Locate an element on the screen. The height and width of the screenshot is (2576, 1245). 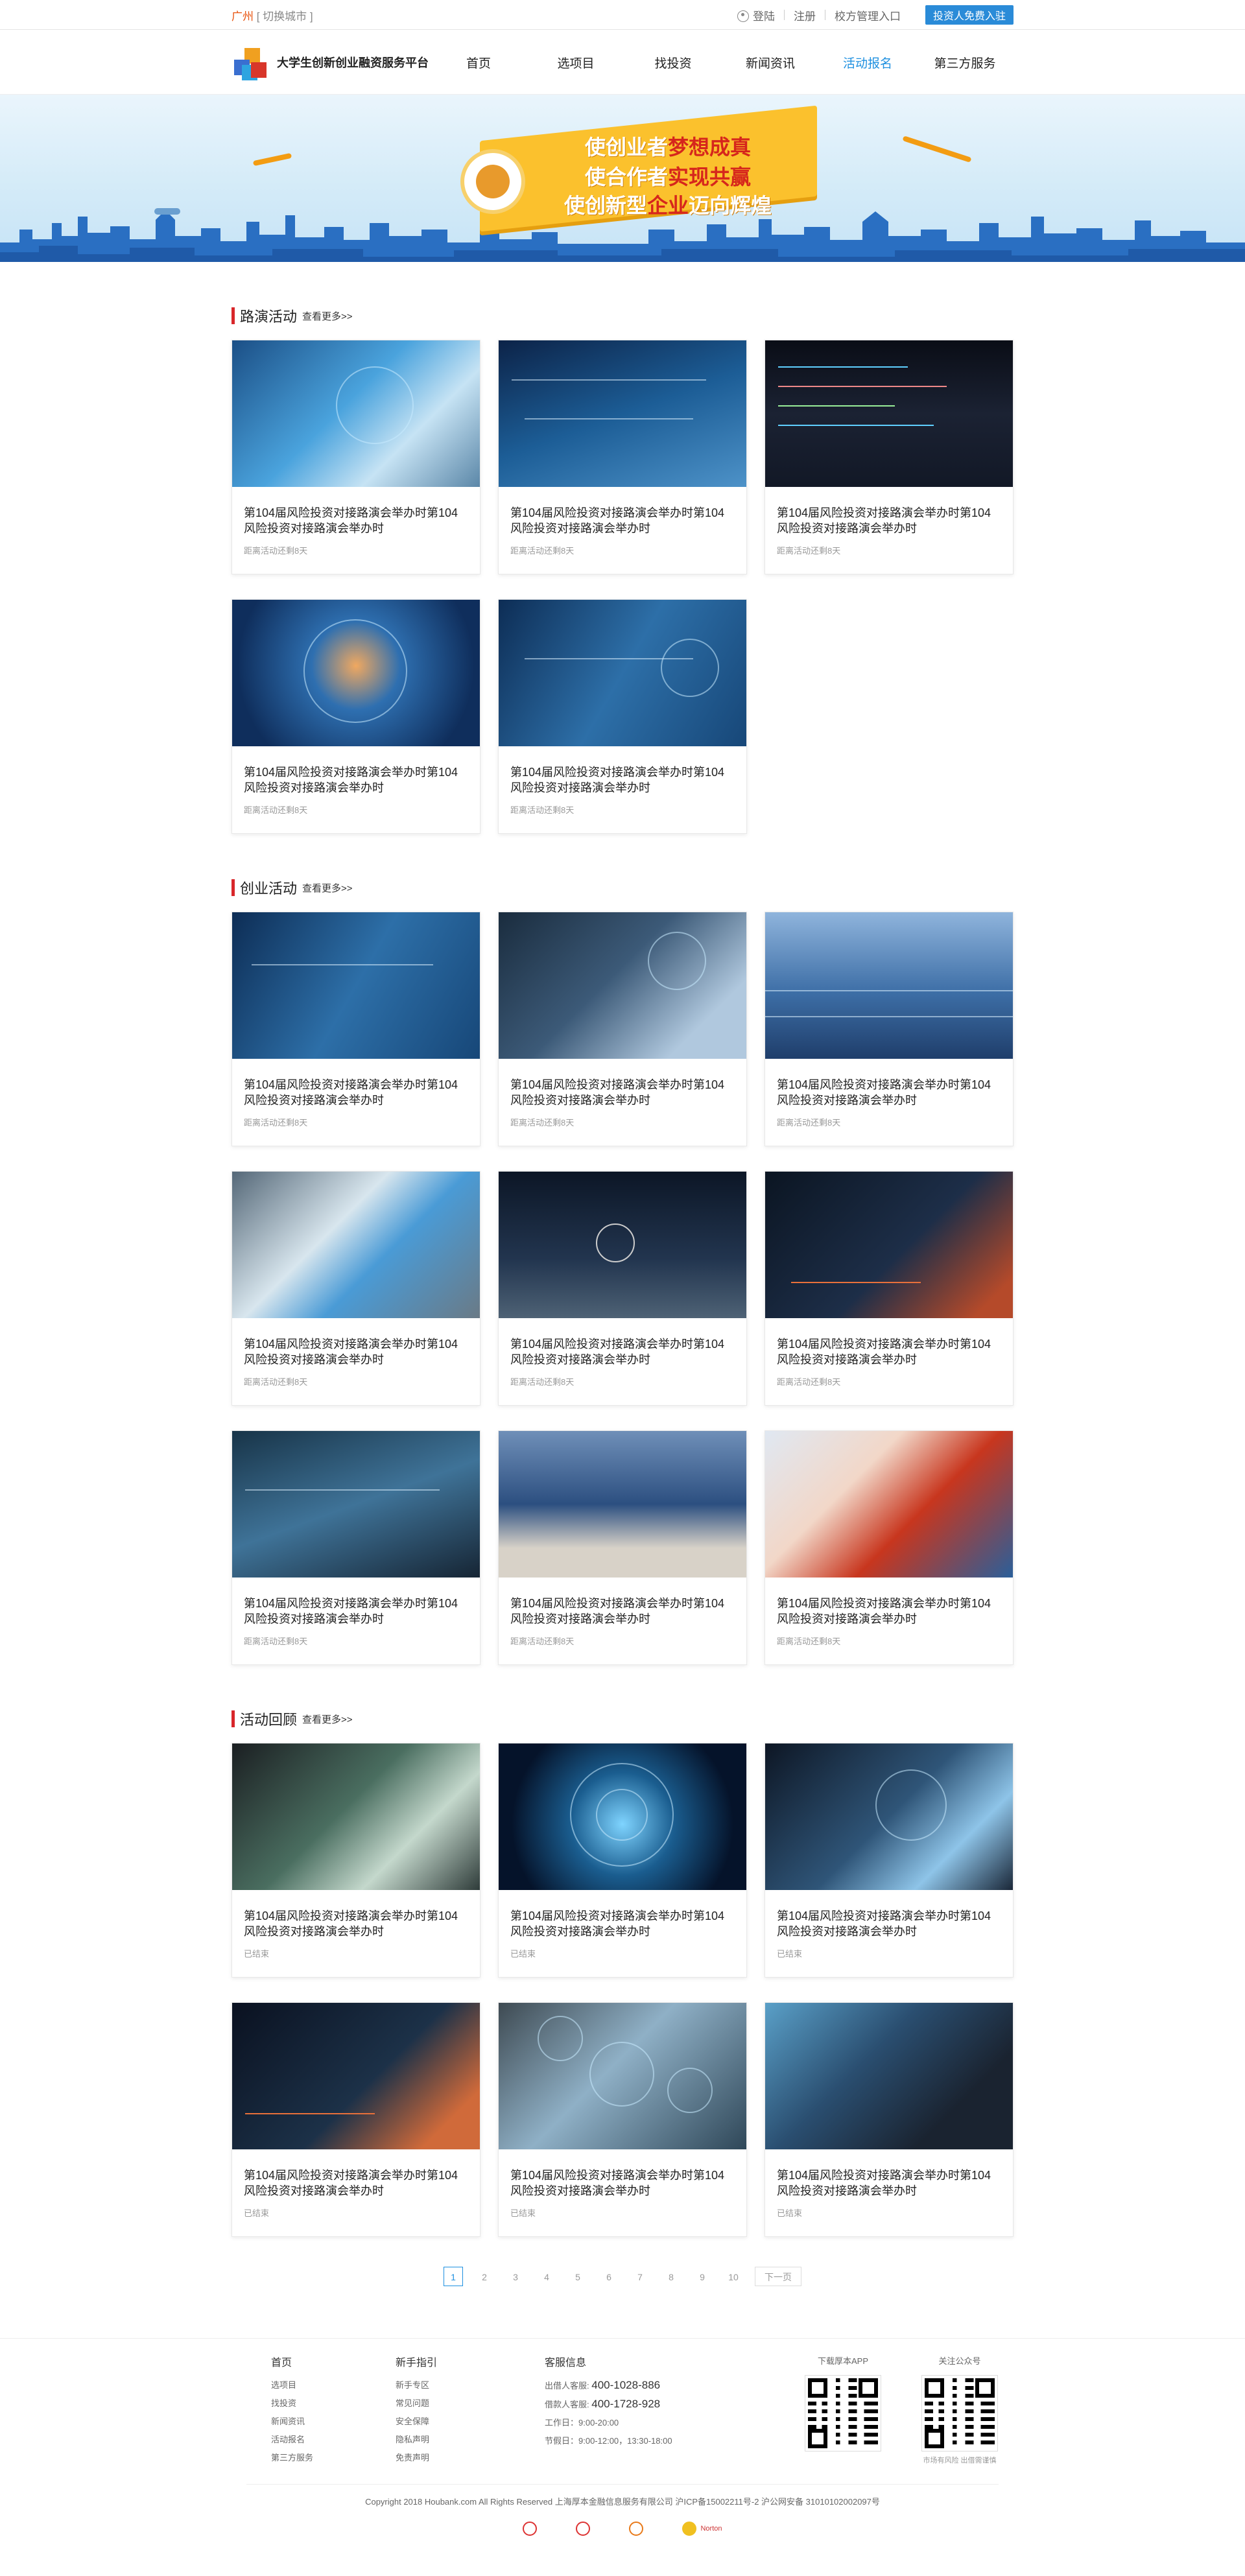
page-6: 6 is located at coordinates (609, 2276).